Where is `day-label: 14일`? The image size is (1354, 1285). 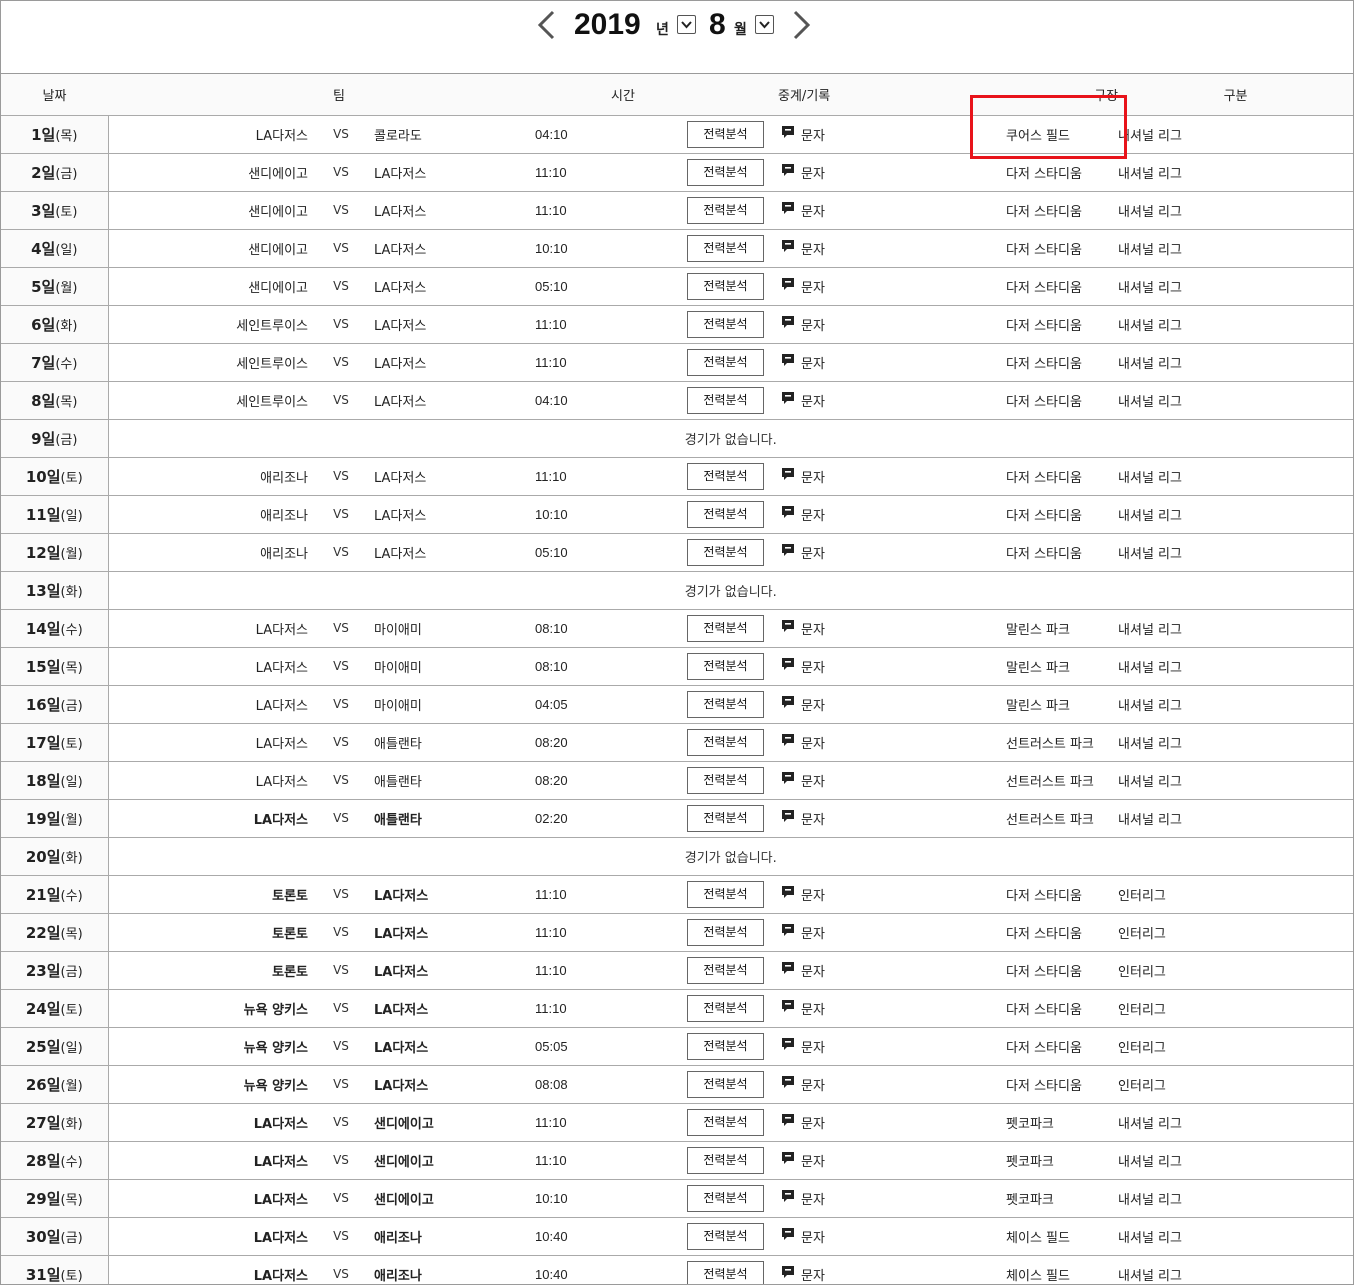 day-label: 14일 is located at coordinates (43, 628).